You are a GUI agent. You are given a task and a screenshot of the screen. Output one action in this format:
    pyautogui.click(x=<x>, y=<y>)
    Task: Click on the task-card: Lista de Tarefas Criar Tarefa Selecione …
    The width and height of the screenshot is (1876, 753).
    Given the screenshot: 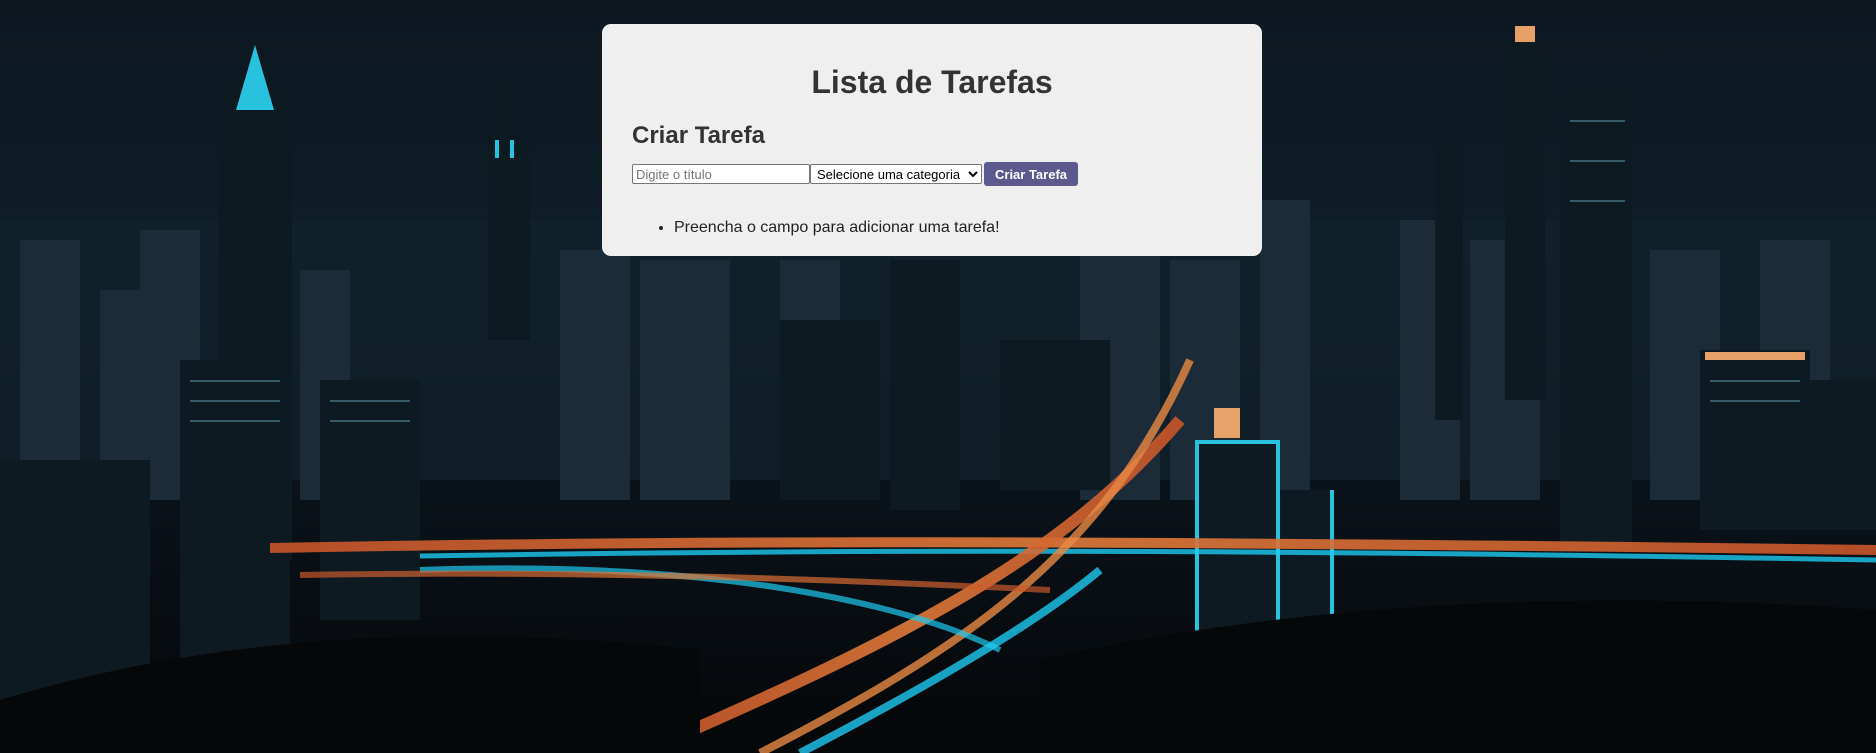 What is the action you would take?
    pyautogui.click(x=932, y=140)
    